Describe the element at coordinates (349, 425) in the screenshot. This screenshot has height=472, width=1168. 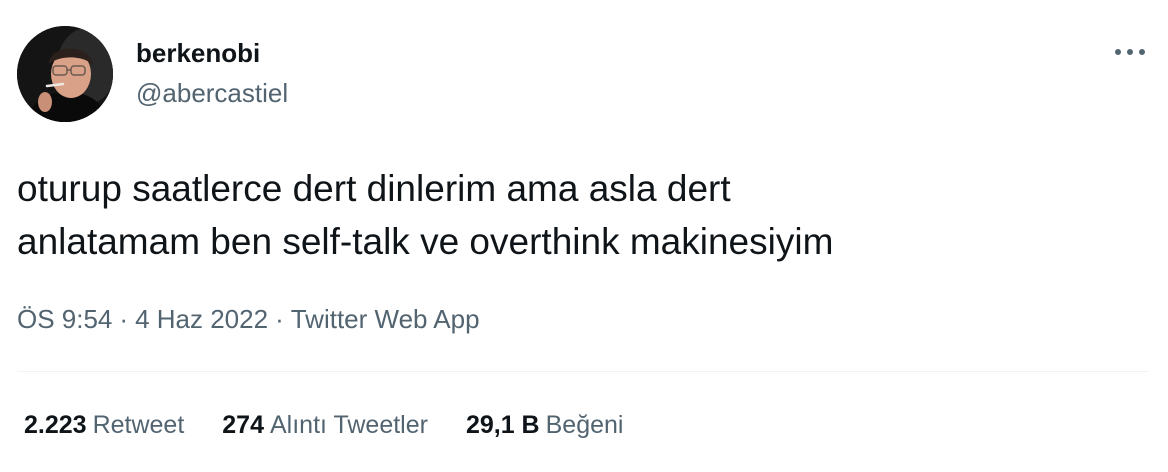
I see `quote-label: Alıntı Tweetler` at that location.